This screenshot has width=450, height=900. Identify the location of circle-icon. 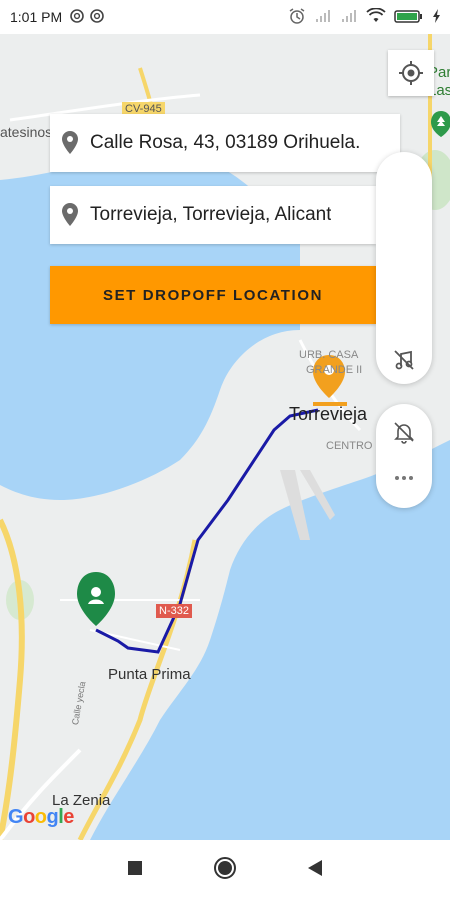
(225, 867).